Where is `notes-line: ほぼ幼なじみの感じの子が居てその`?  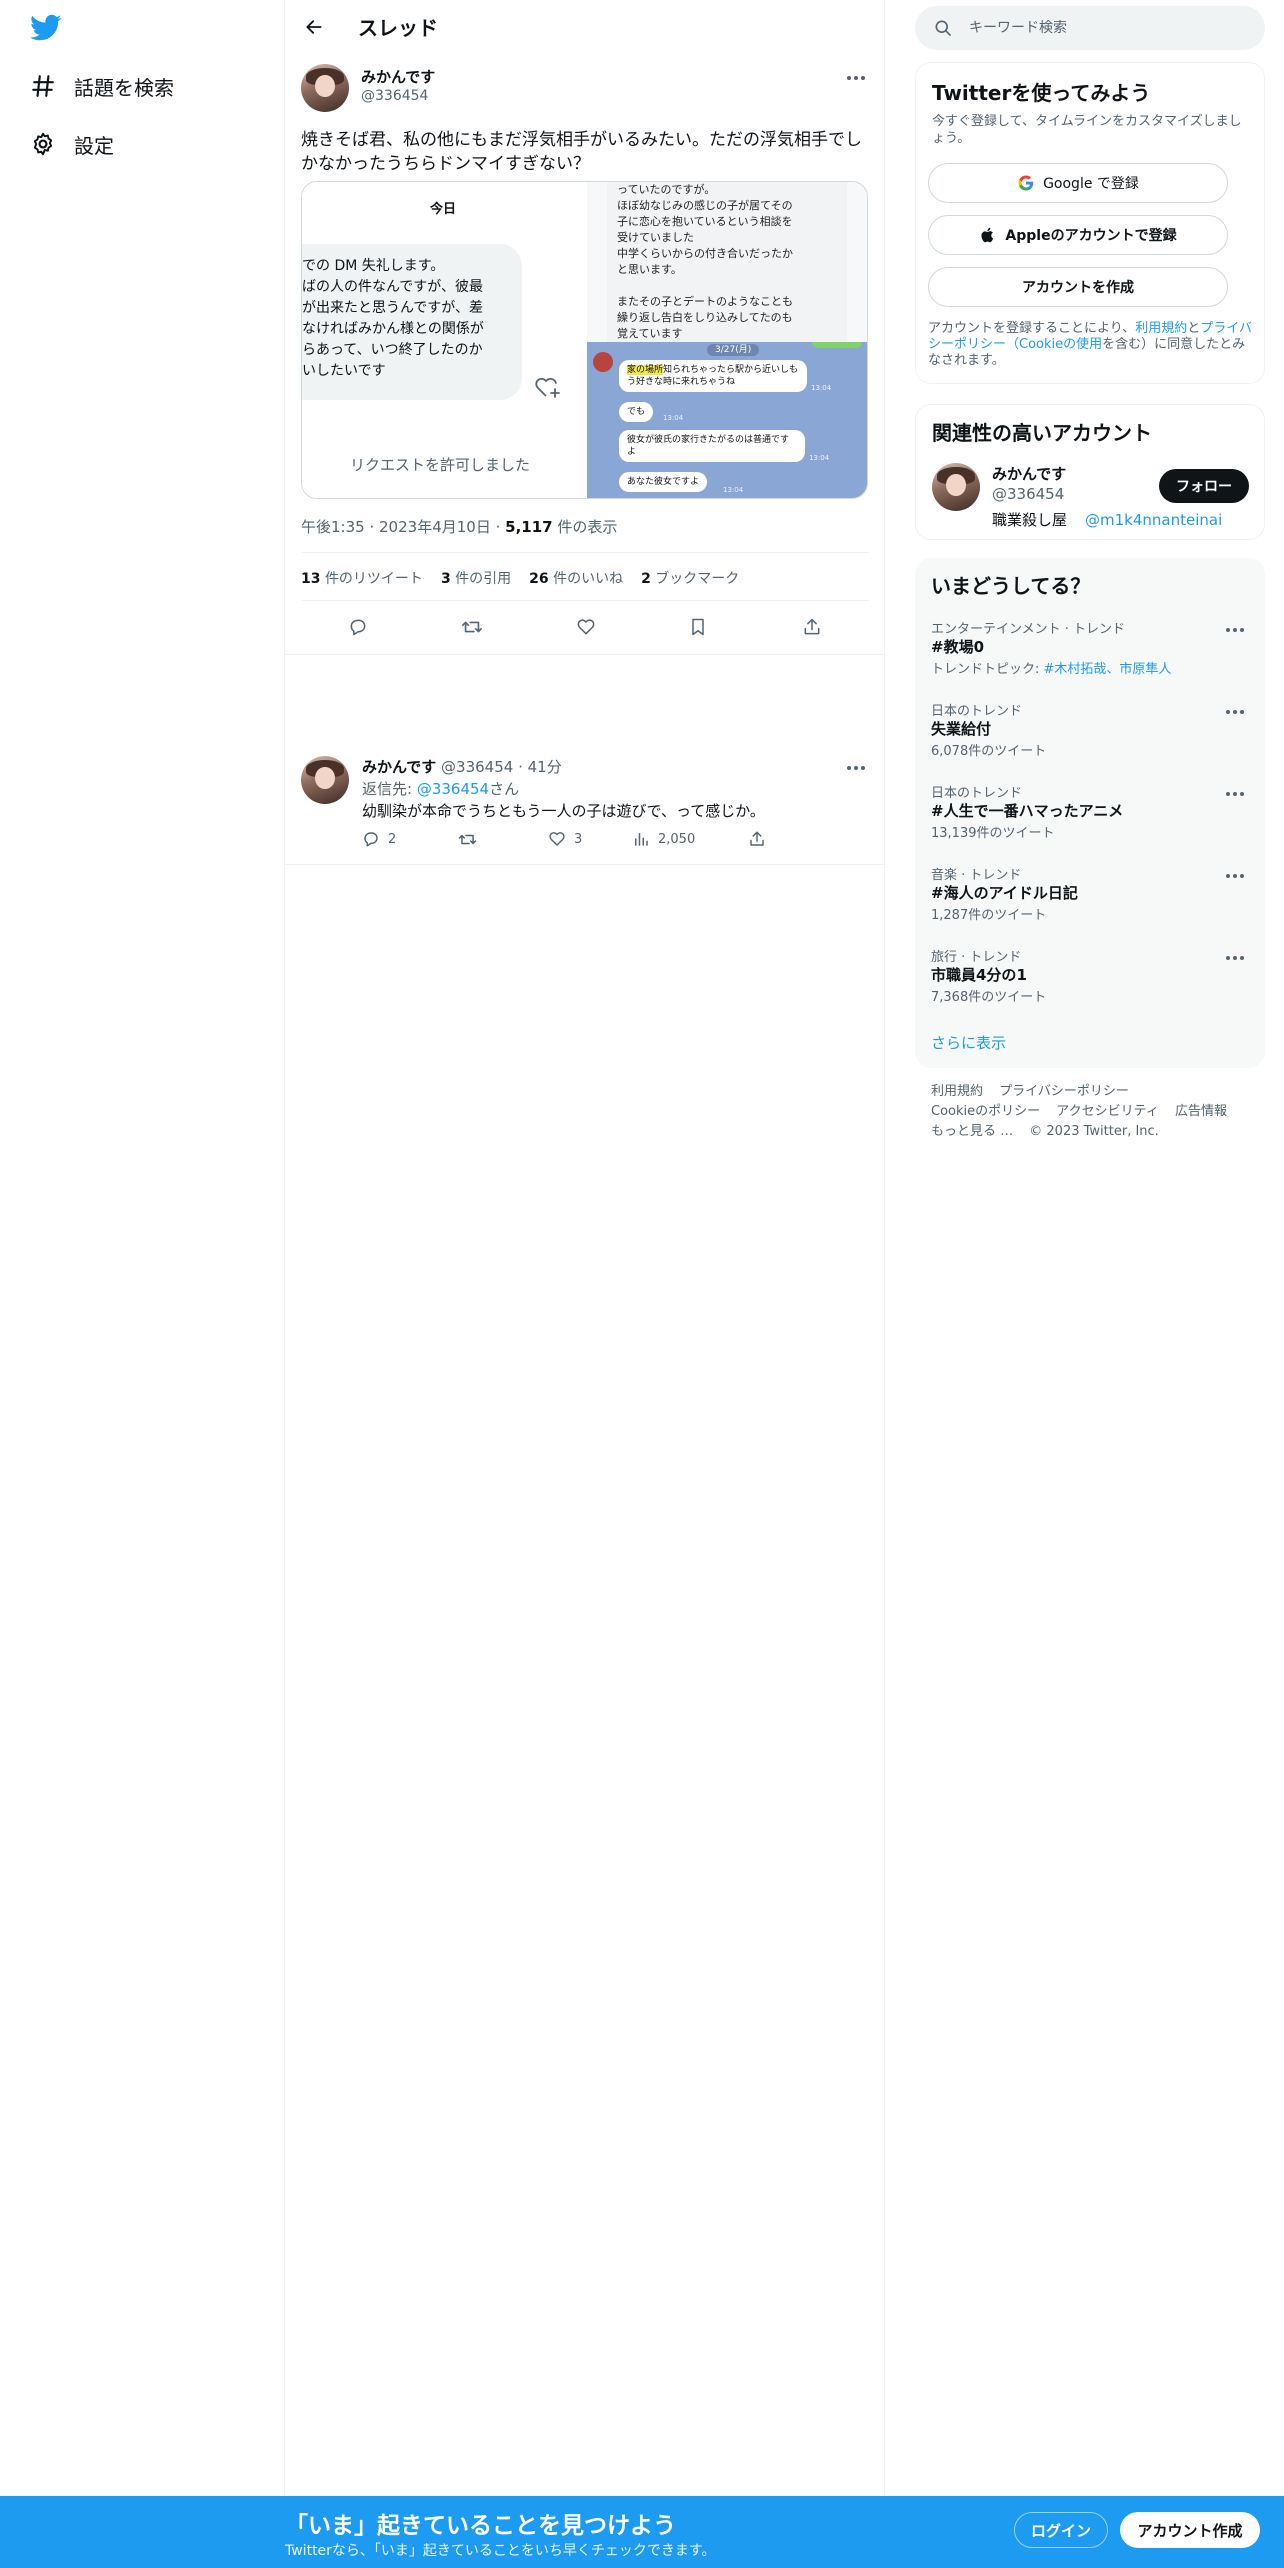 notes-line: ほぼ幼なじみの感じの子が居てその is located at coordinates (705, 205).